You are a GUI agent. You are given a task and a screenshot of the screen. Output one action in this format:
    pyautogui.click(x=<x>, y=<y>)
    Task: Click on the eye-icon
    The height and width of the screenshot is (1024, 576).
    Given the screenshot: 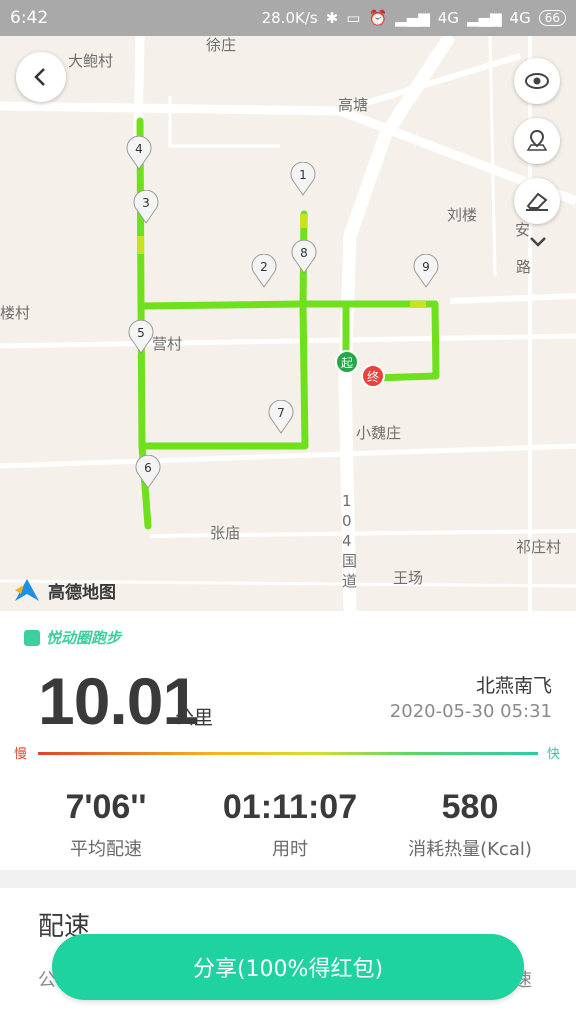 What is the action you would take?
    pyautogui.click(x=537, y=81)
    